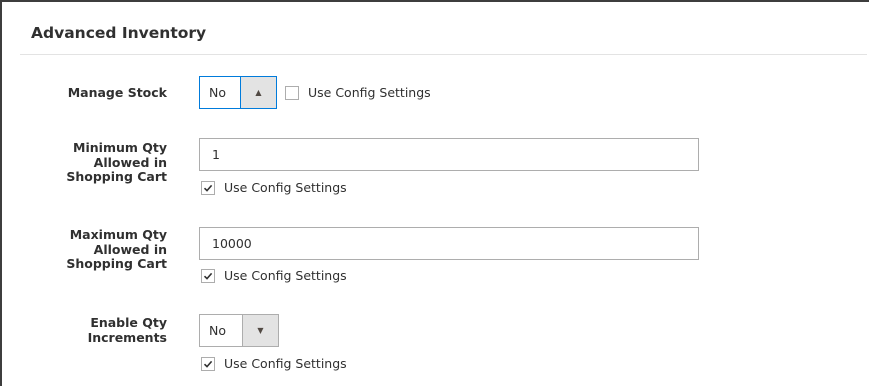  Describe the element at coordinates (285, 363) in the screenshot. I see `qty-increments-use-config-label: Use Config Settings` at that location.